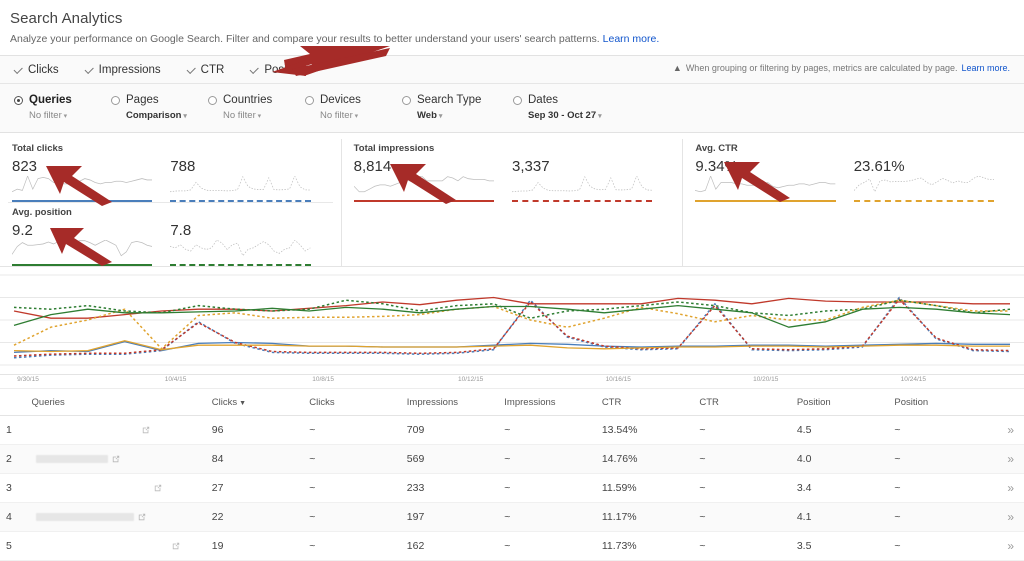 This screenshot has height=561, width=1024. Describe the element at coordinates (277, 70) in the screenshot. I see `metric-checkbox-position: Position` at that location.